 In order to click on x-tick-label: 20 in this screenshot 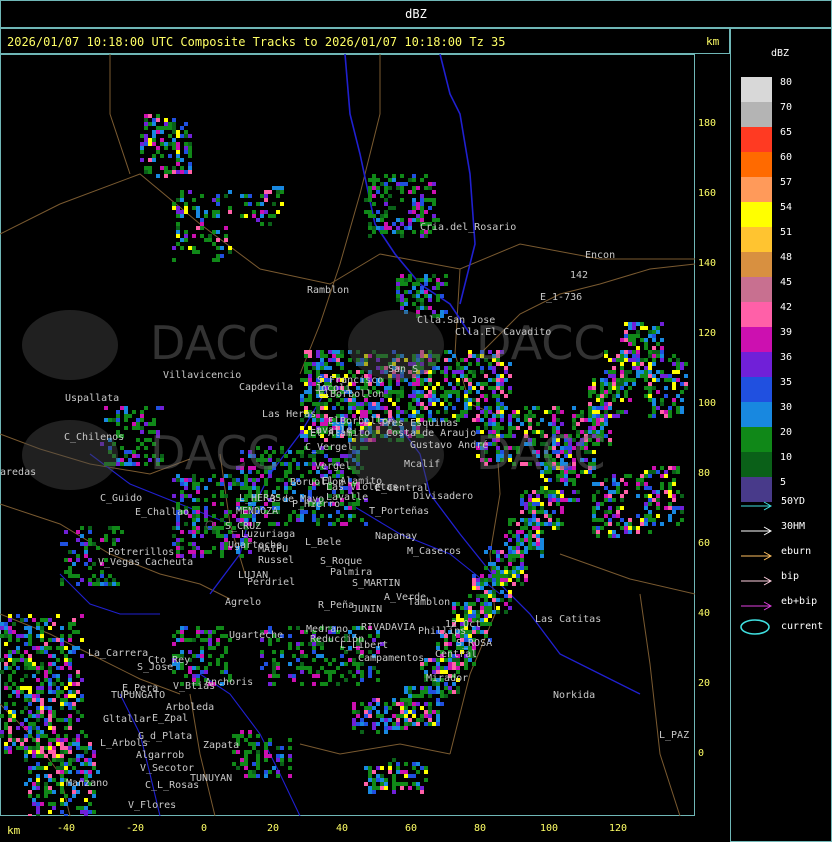, I will do `click(273, 828)`.